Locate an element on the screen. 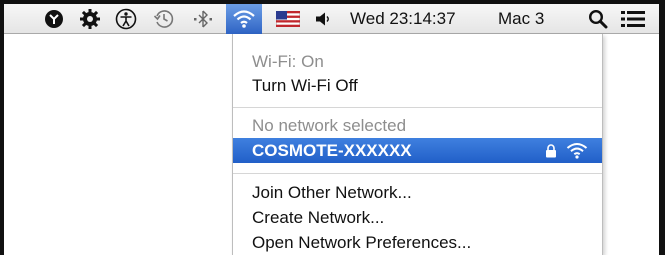 The height and width of the screenshot is (255, 665). wifi-signal-icon is located at coordinates (577, 151).